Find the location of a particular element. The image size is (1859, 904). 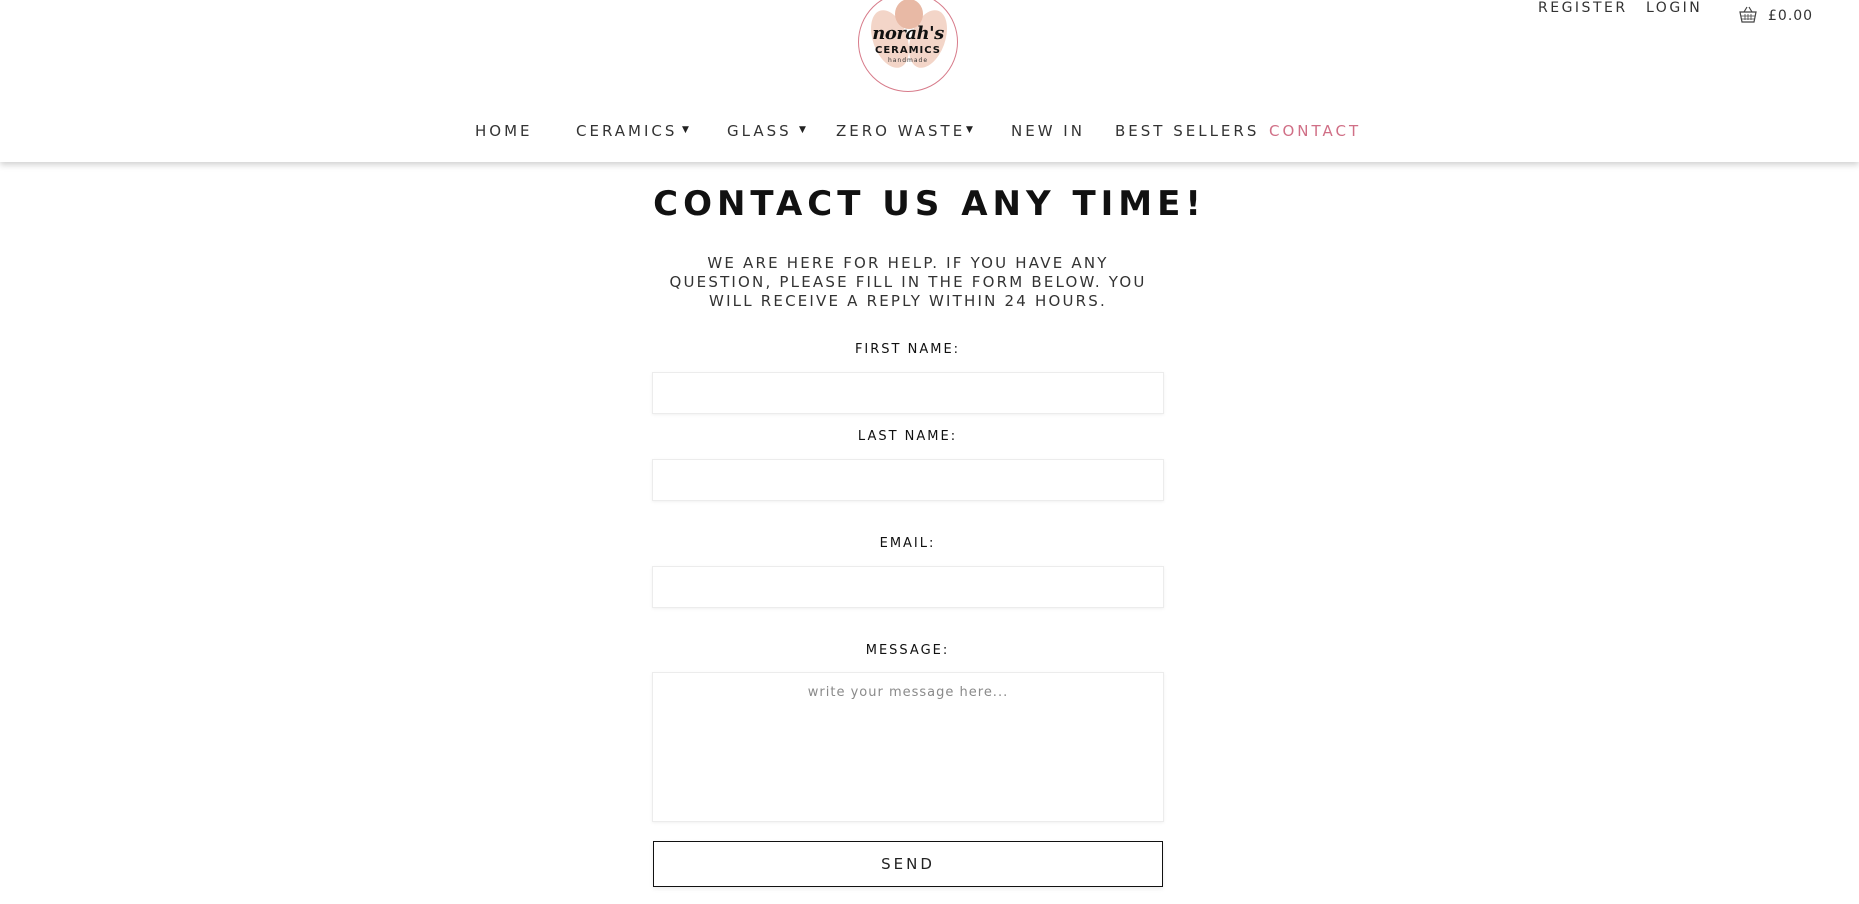

first-name-label: FIRST NAME: is located at coordinates (907, 349).